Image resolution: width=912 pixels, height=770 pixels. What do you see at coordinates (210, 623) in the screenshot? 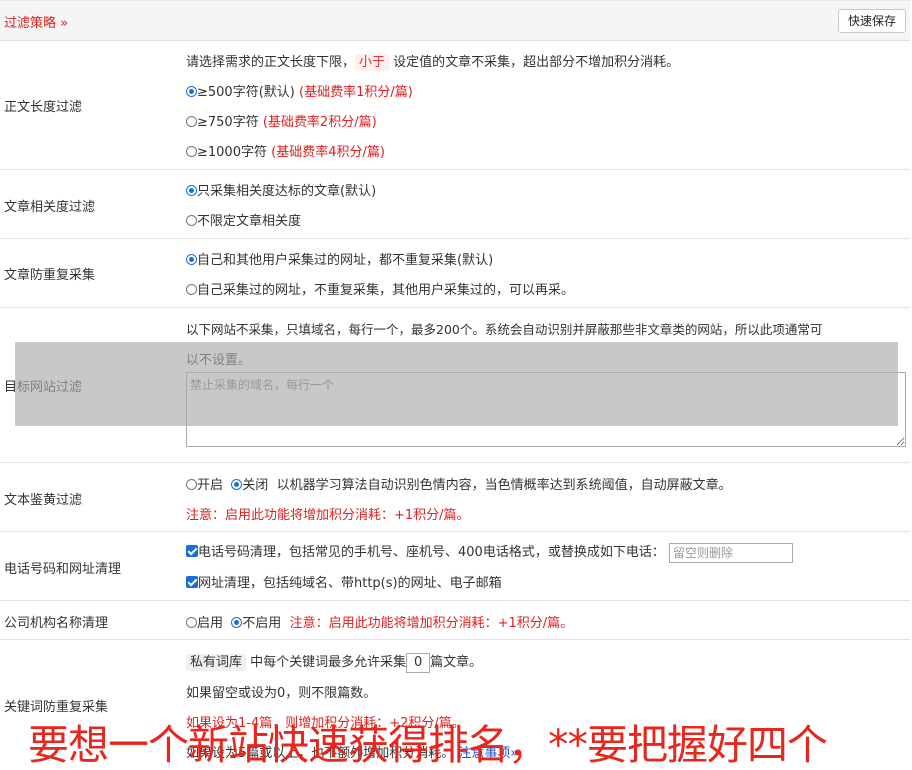
I see `company-on-option: 启用` at bounding box center [210, 623].